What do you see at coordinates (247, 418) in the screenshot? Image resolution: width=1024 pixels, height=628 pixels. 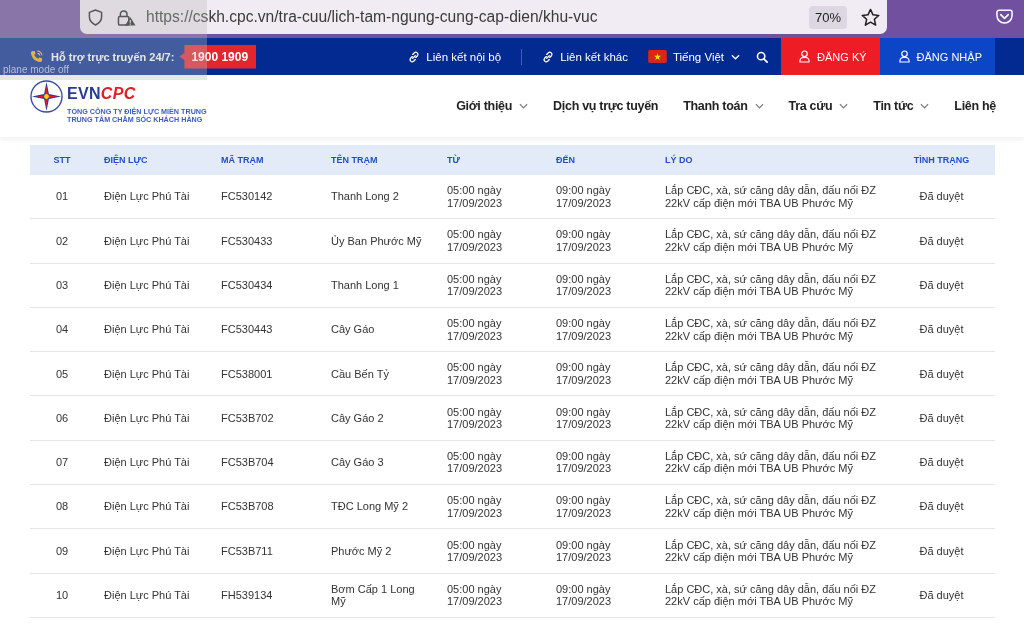 I see `table-cell: FC53B702` at bounding box center [247, 418].